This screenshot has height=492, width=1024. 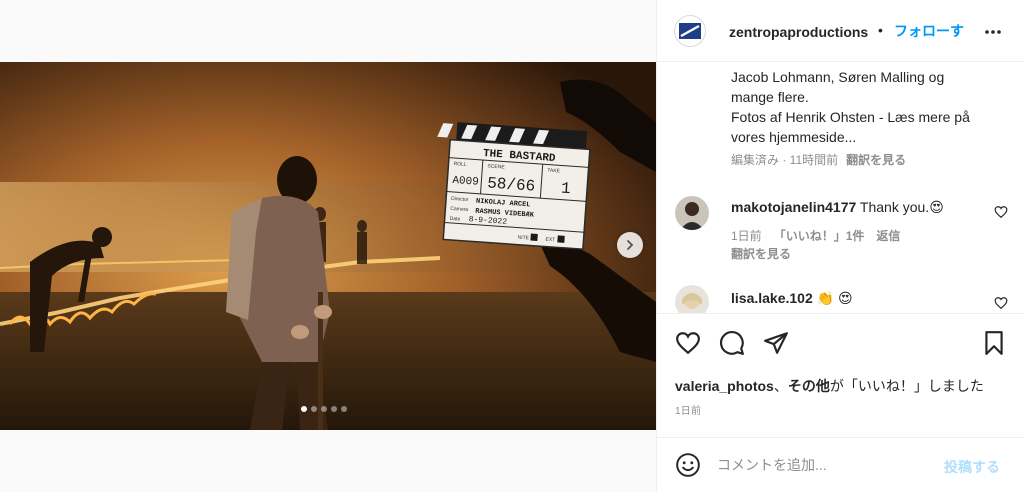 I want to click on comment-translate: 翻訳を見る, so click(x=767, y=253).